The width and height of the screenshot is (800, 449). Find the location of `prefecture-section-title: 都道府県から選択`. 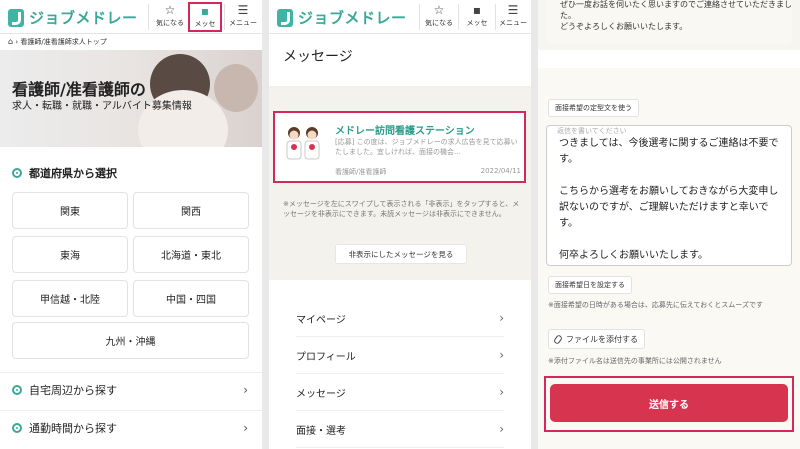

prefecture-section-title: 都道府県から選択 is located at coordinates (64, 173).